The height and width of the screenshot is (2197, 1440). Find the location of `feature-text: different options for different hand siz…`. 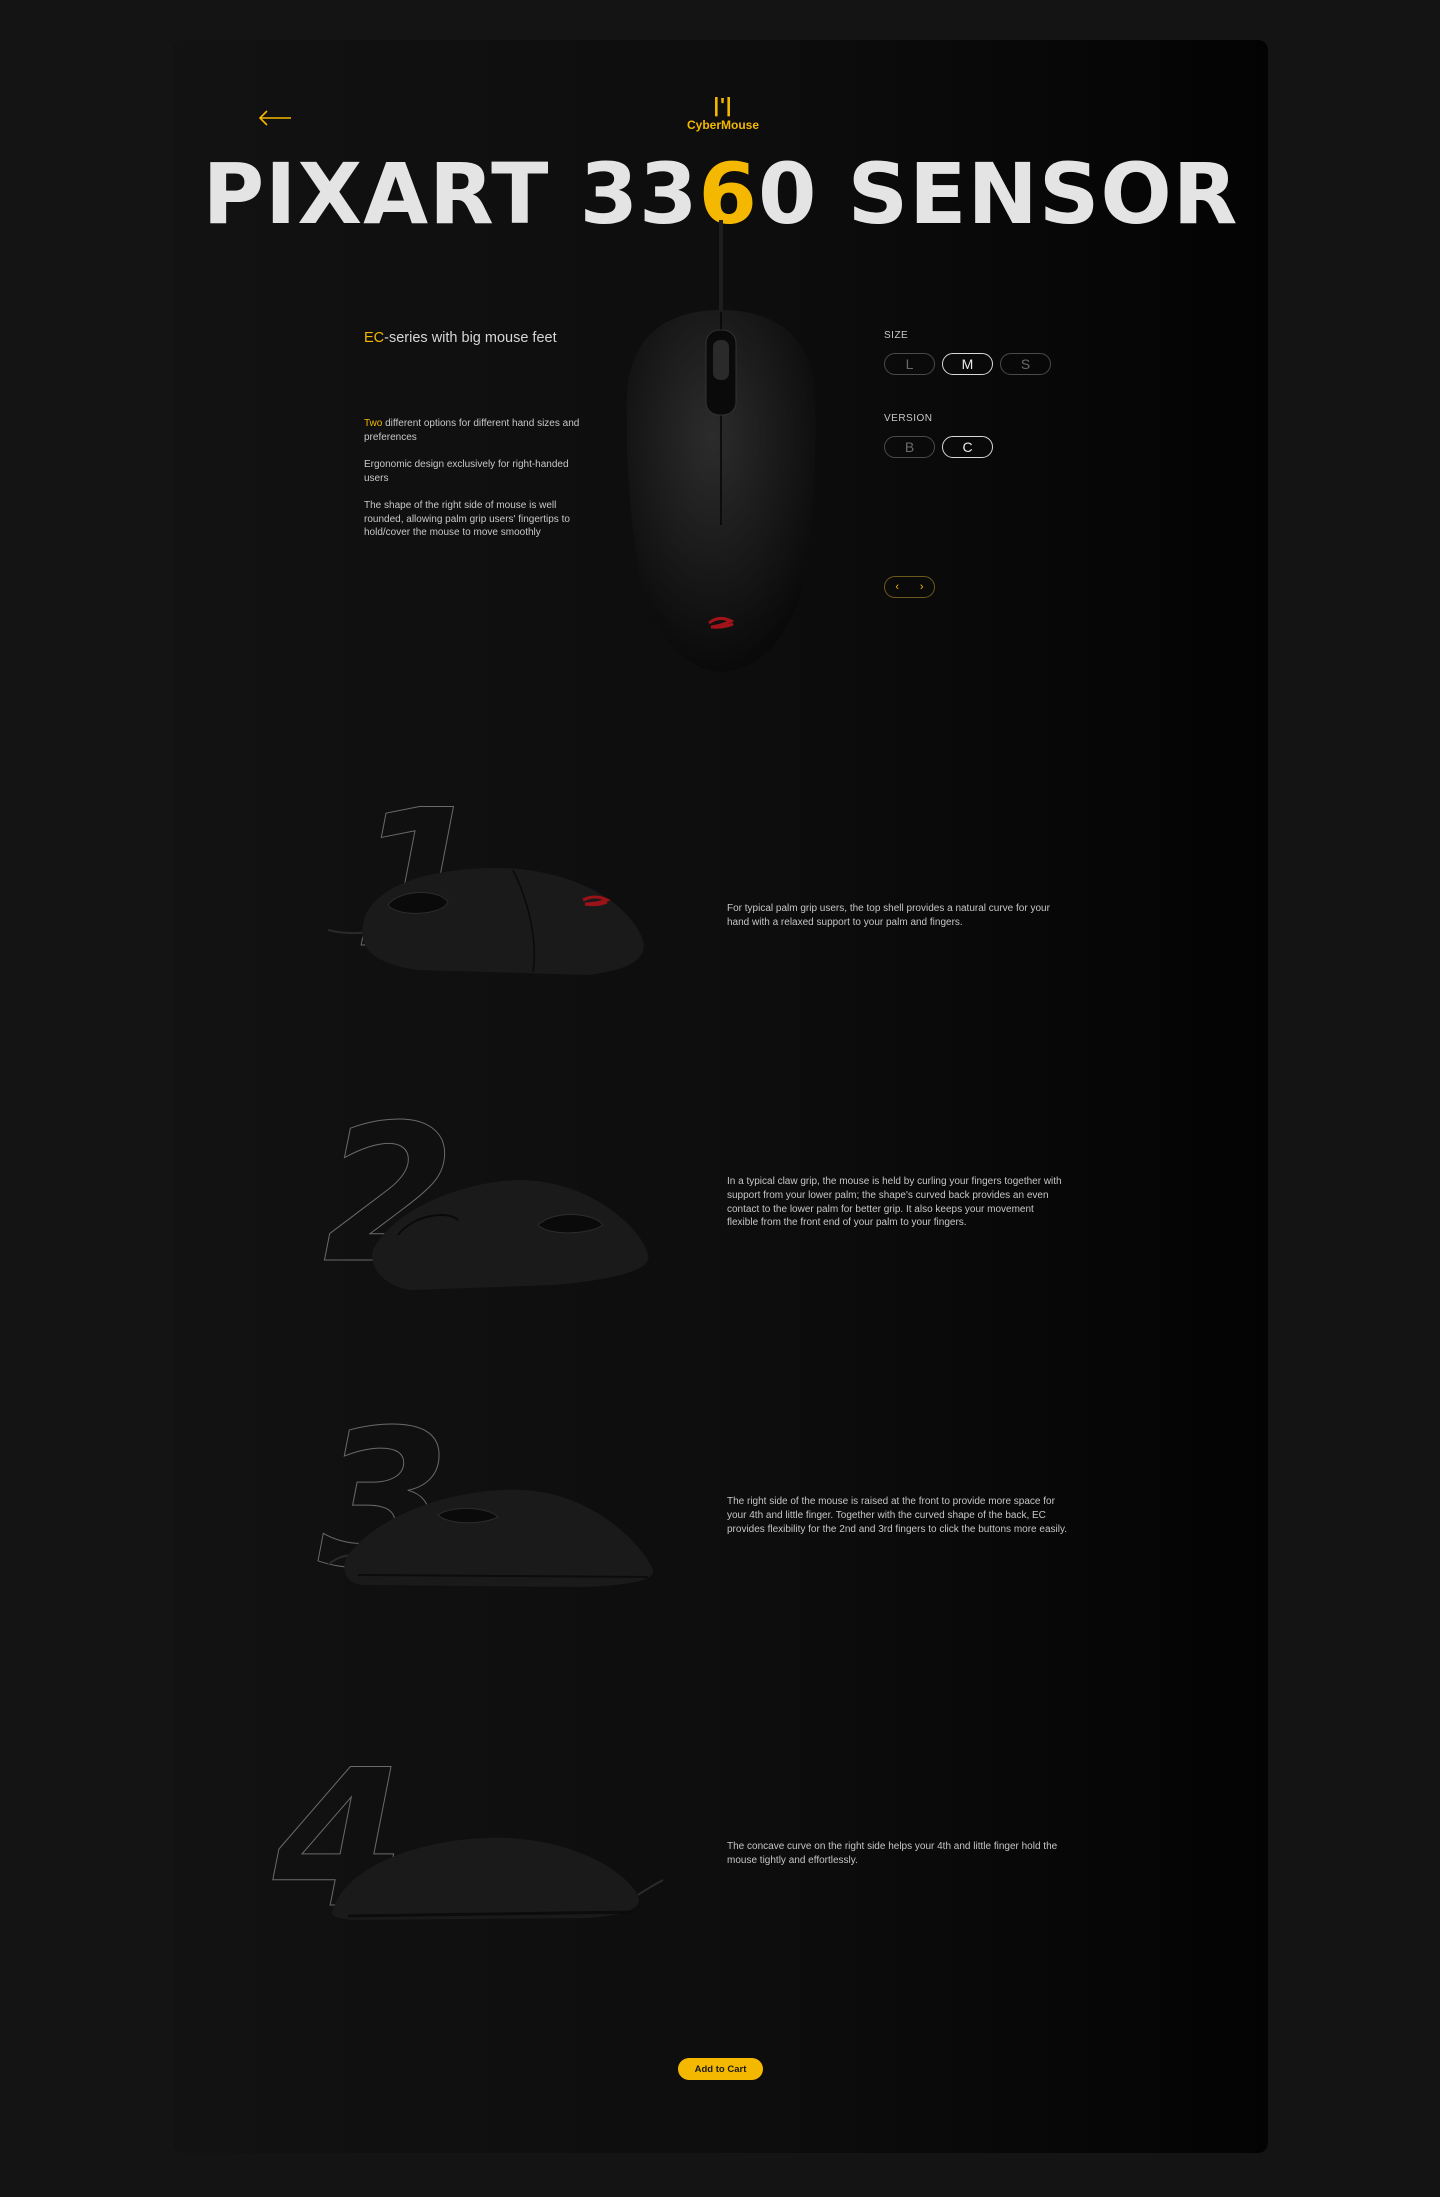

feature-text: different options for different hand siz… is located at coordinates (472, 430).